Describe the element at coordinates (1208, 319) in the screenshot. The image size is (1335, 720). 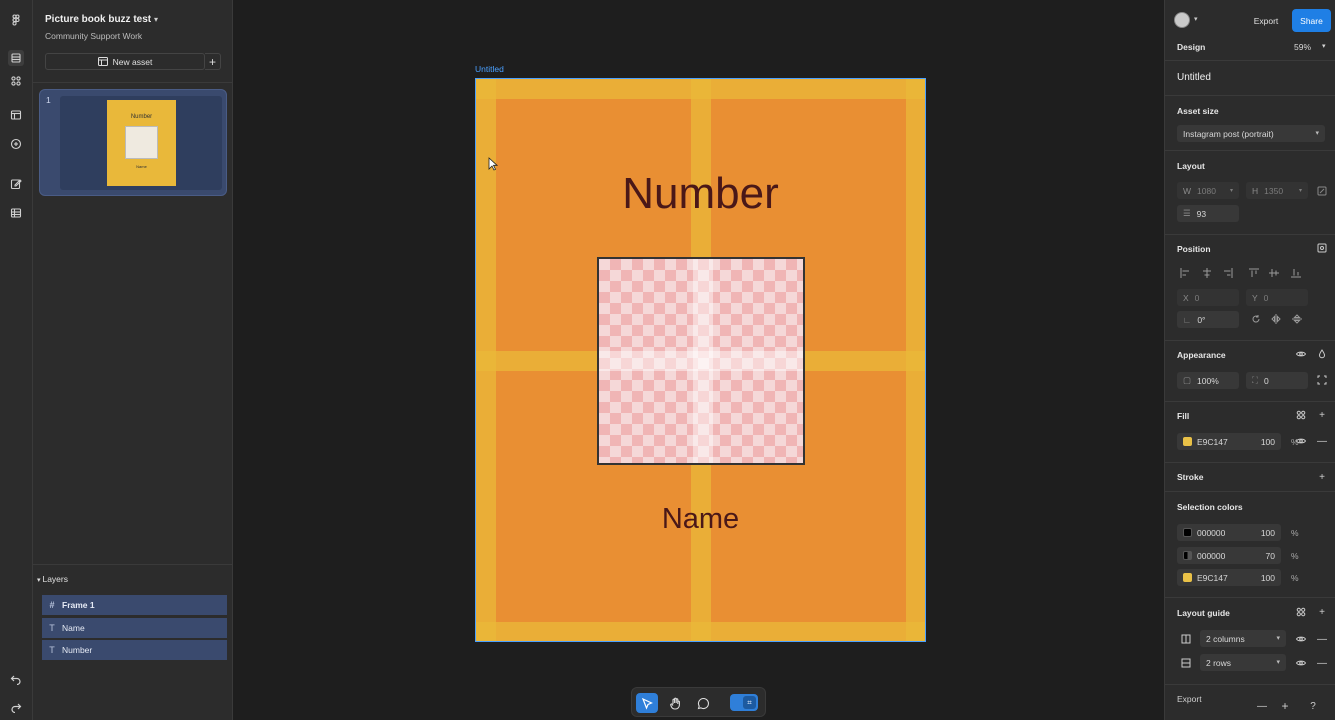
I see `rotation-field: ∟ 0°` at that location.